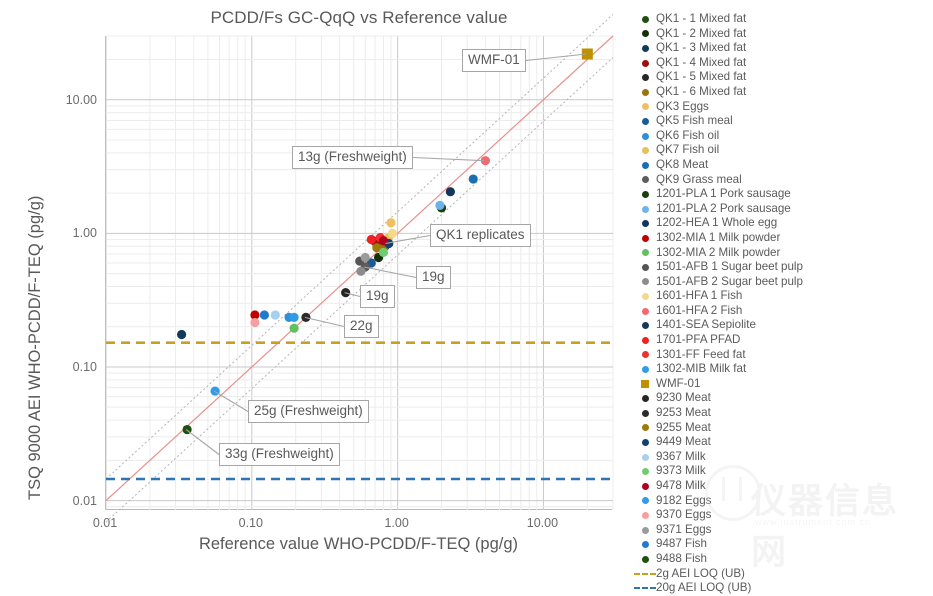 This screenshot has height=596, width=933. I want to click on legend-item-label: 9478 Milk, so click(681, 485).